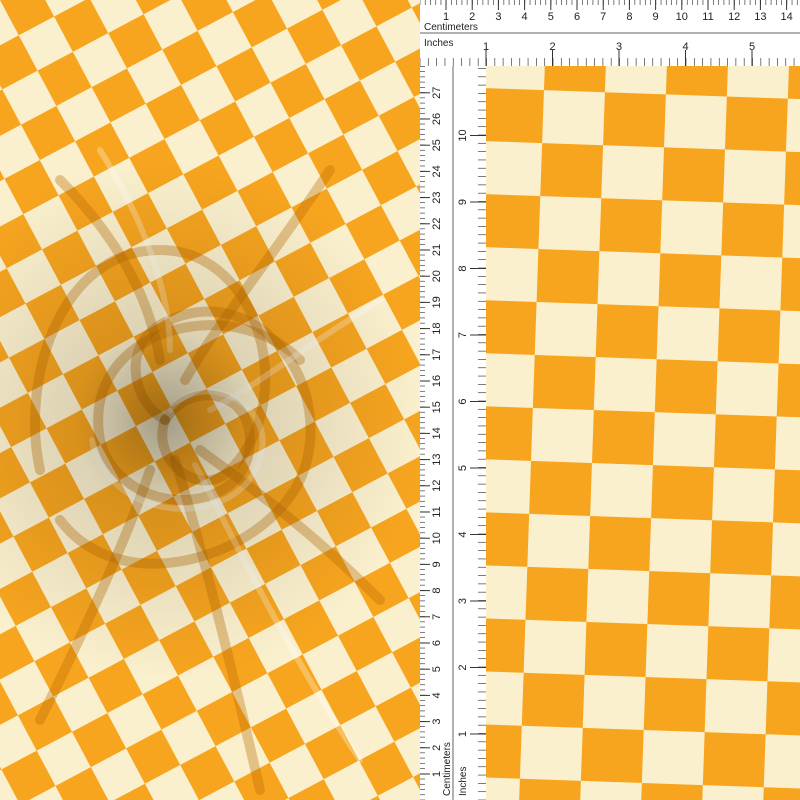 This screenshot has height=800, width=800. Describe the element at coordinates (525, 17) in the screenshot. I see `top-ruler-cm-tick-label: 4` at that location.